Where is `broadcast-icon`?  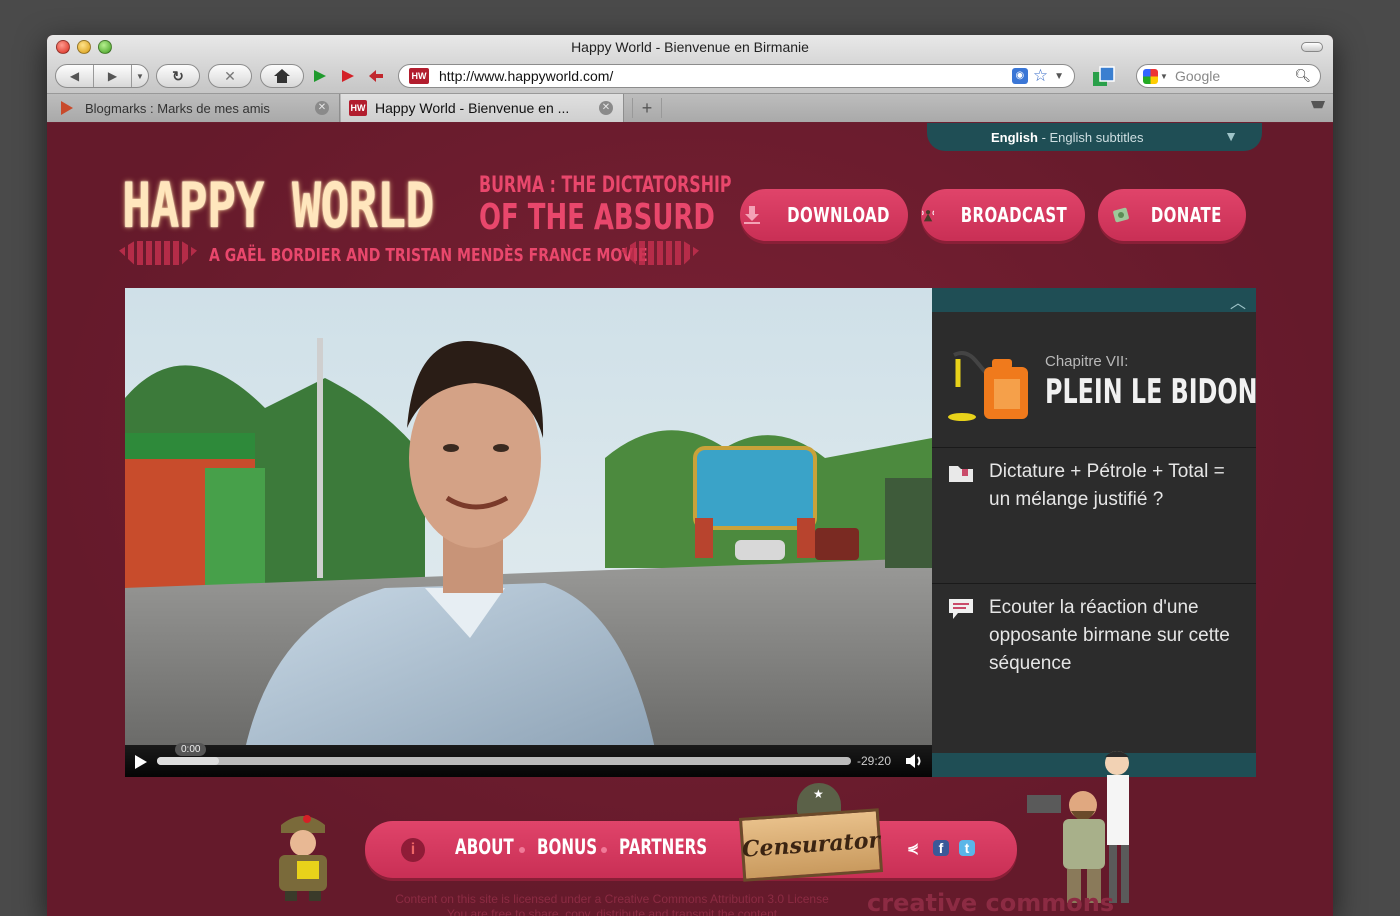 broadcast-icon is located at coordinates (928, 216).